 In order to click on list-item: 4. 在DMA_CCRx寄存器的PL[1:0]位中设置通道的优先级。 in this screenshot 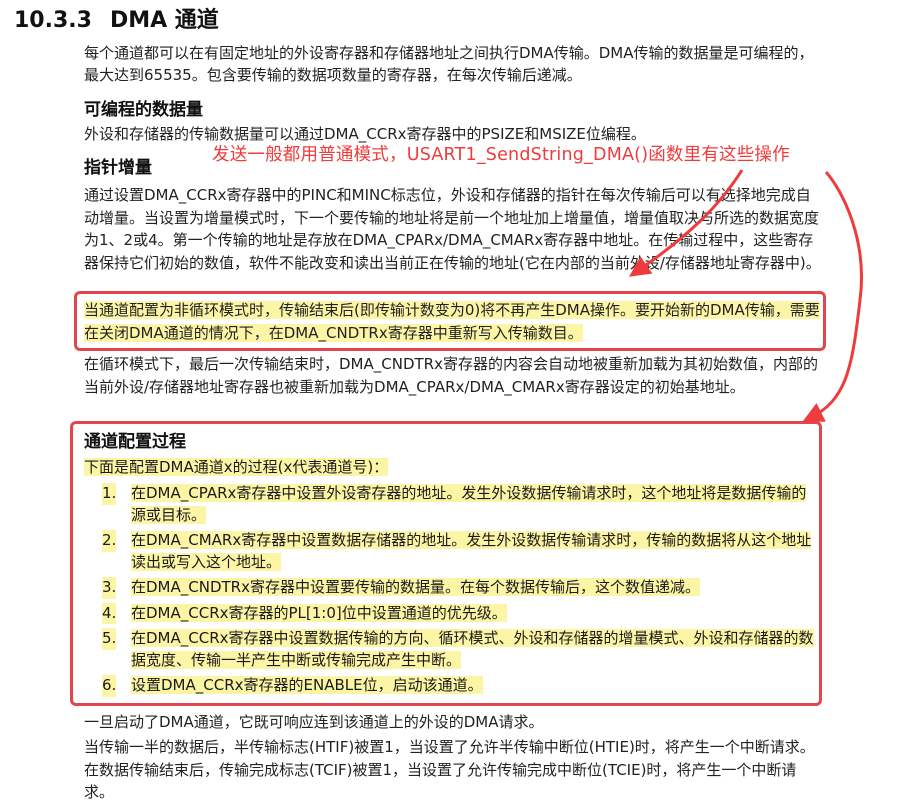, I will do `click(452, 613)`.